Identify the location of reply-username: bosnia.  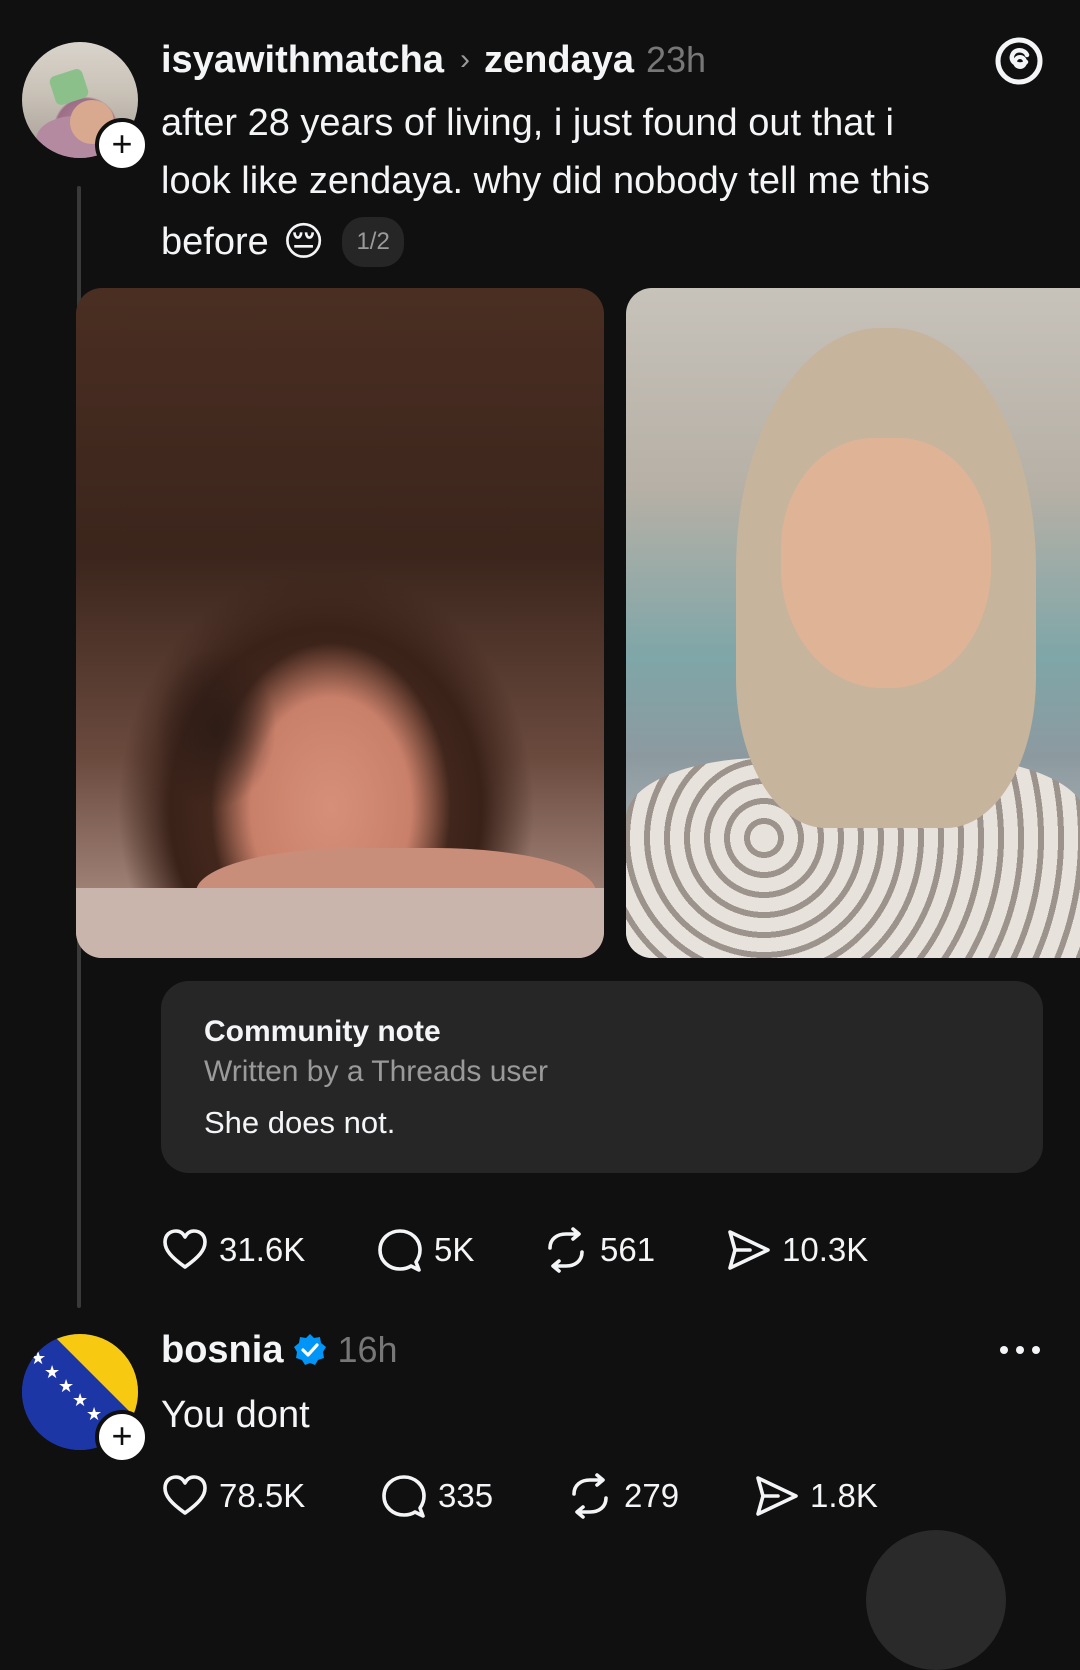
(222, 1350).